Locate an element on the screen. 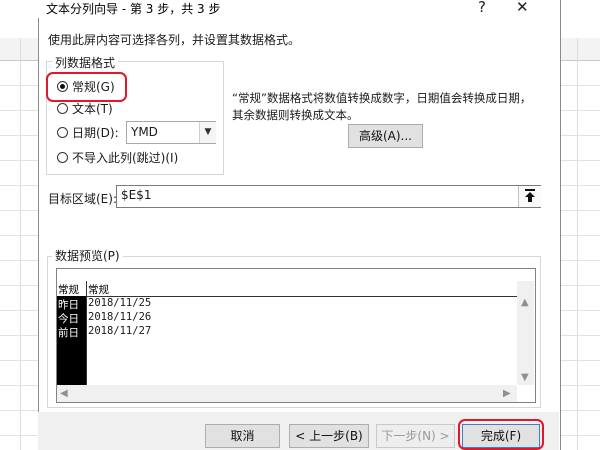 The width and height of the screenshot is (600, 450). scroll-right-icon: ▶ is located at coordinates (507, 393).